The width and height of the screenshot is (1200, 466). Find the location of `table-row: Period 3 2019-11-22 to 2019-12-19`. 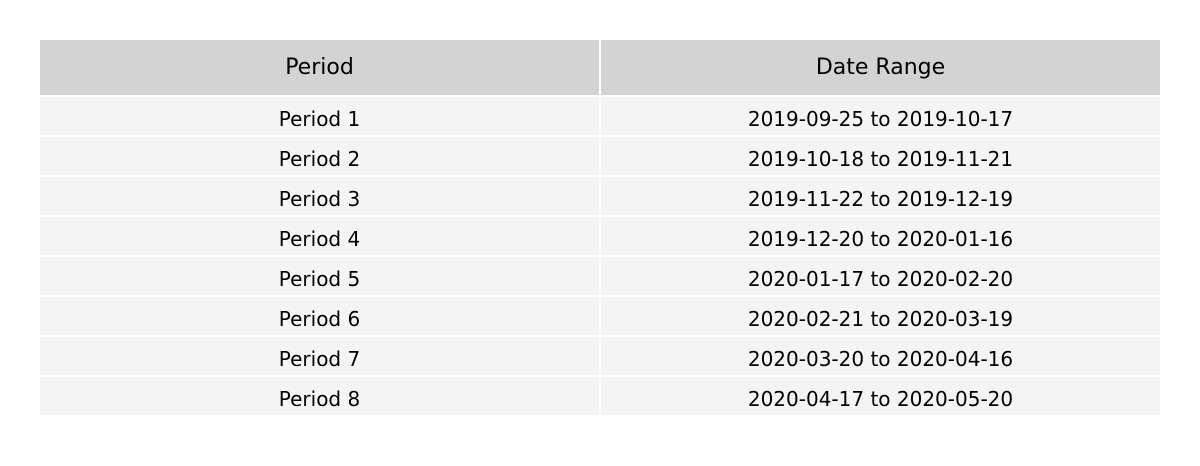

table-row: Period 3 2019-11-22 to 2019-12-19 is located at coordinates (600, 196).